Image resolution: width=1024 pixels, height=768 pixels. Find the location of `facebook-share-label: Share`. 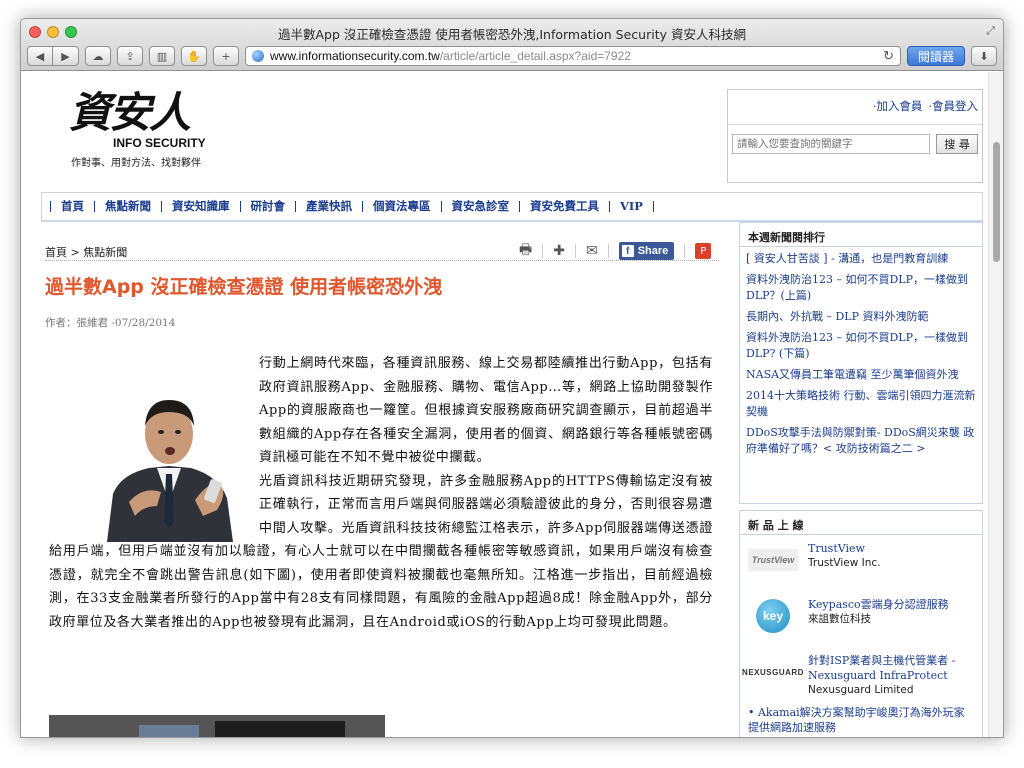

facebook-share-label: Share is located at coordinates (653, 251).